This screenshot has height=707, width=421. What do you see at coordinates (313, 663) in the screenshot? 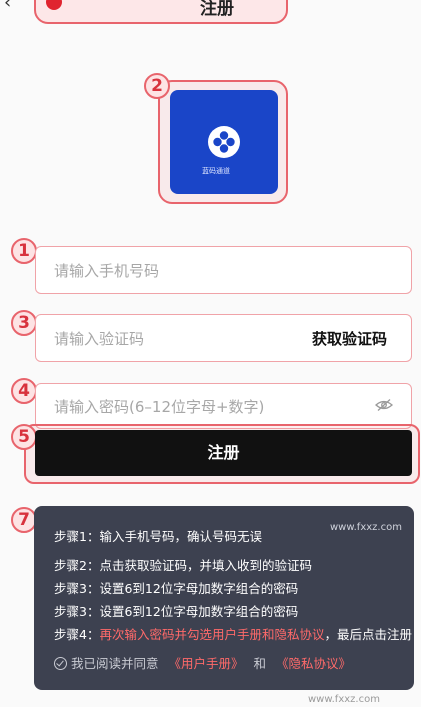
I see `privacy-link: 《隐私协议》` at bounding box center [313, 663].